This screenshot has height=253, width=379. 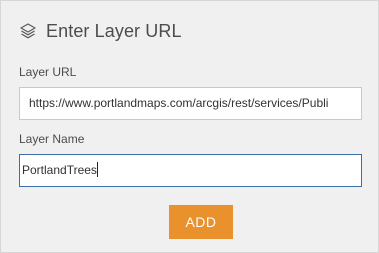 I want to click on layer-url-label: Layer URL, so click(x=48, y=72).